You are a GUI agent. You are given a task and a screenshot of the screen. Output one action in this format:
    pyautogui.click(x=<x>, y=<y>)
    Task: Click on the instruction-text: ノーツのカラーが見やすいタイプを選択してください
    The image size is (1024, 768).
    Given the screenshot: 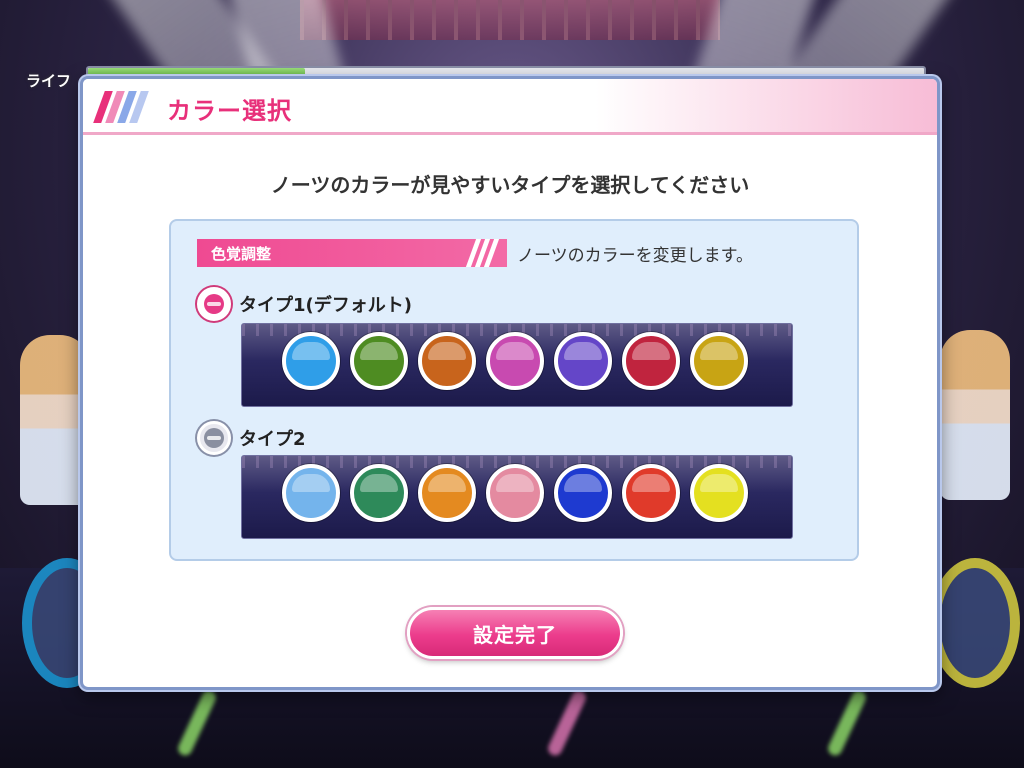 What is the action you would take?
    pyautogui.click(x=510, y=185)
    